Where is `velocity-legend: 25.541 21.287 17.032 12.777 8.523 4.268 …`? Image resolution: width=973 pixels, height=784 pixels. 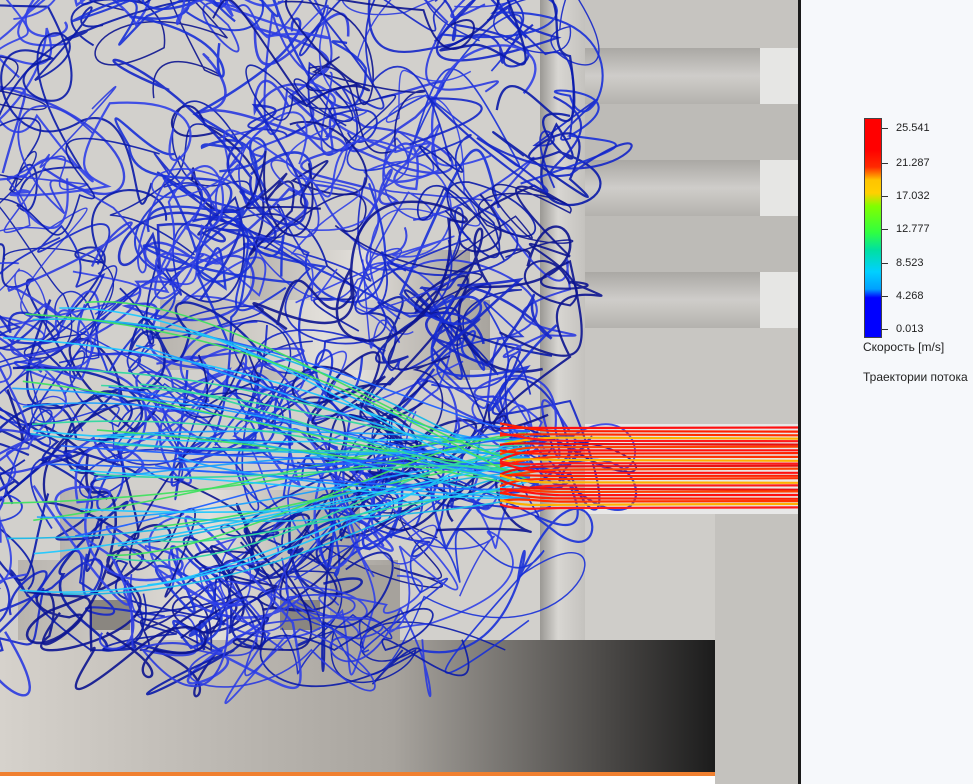 velocity-legend: 25.541 21.287 17.032 12.777 8.523 4.268 … is located at coordinates (917, 256).